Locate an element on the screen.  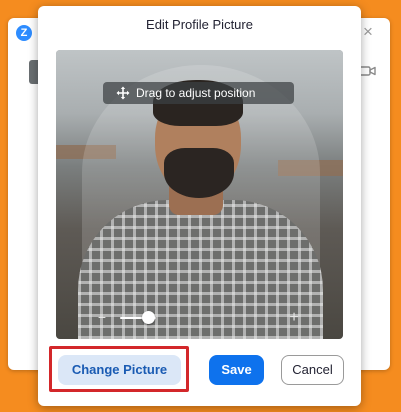
zoom-logo-icon: Z is located at coordinates (24, 33).